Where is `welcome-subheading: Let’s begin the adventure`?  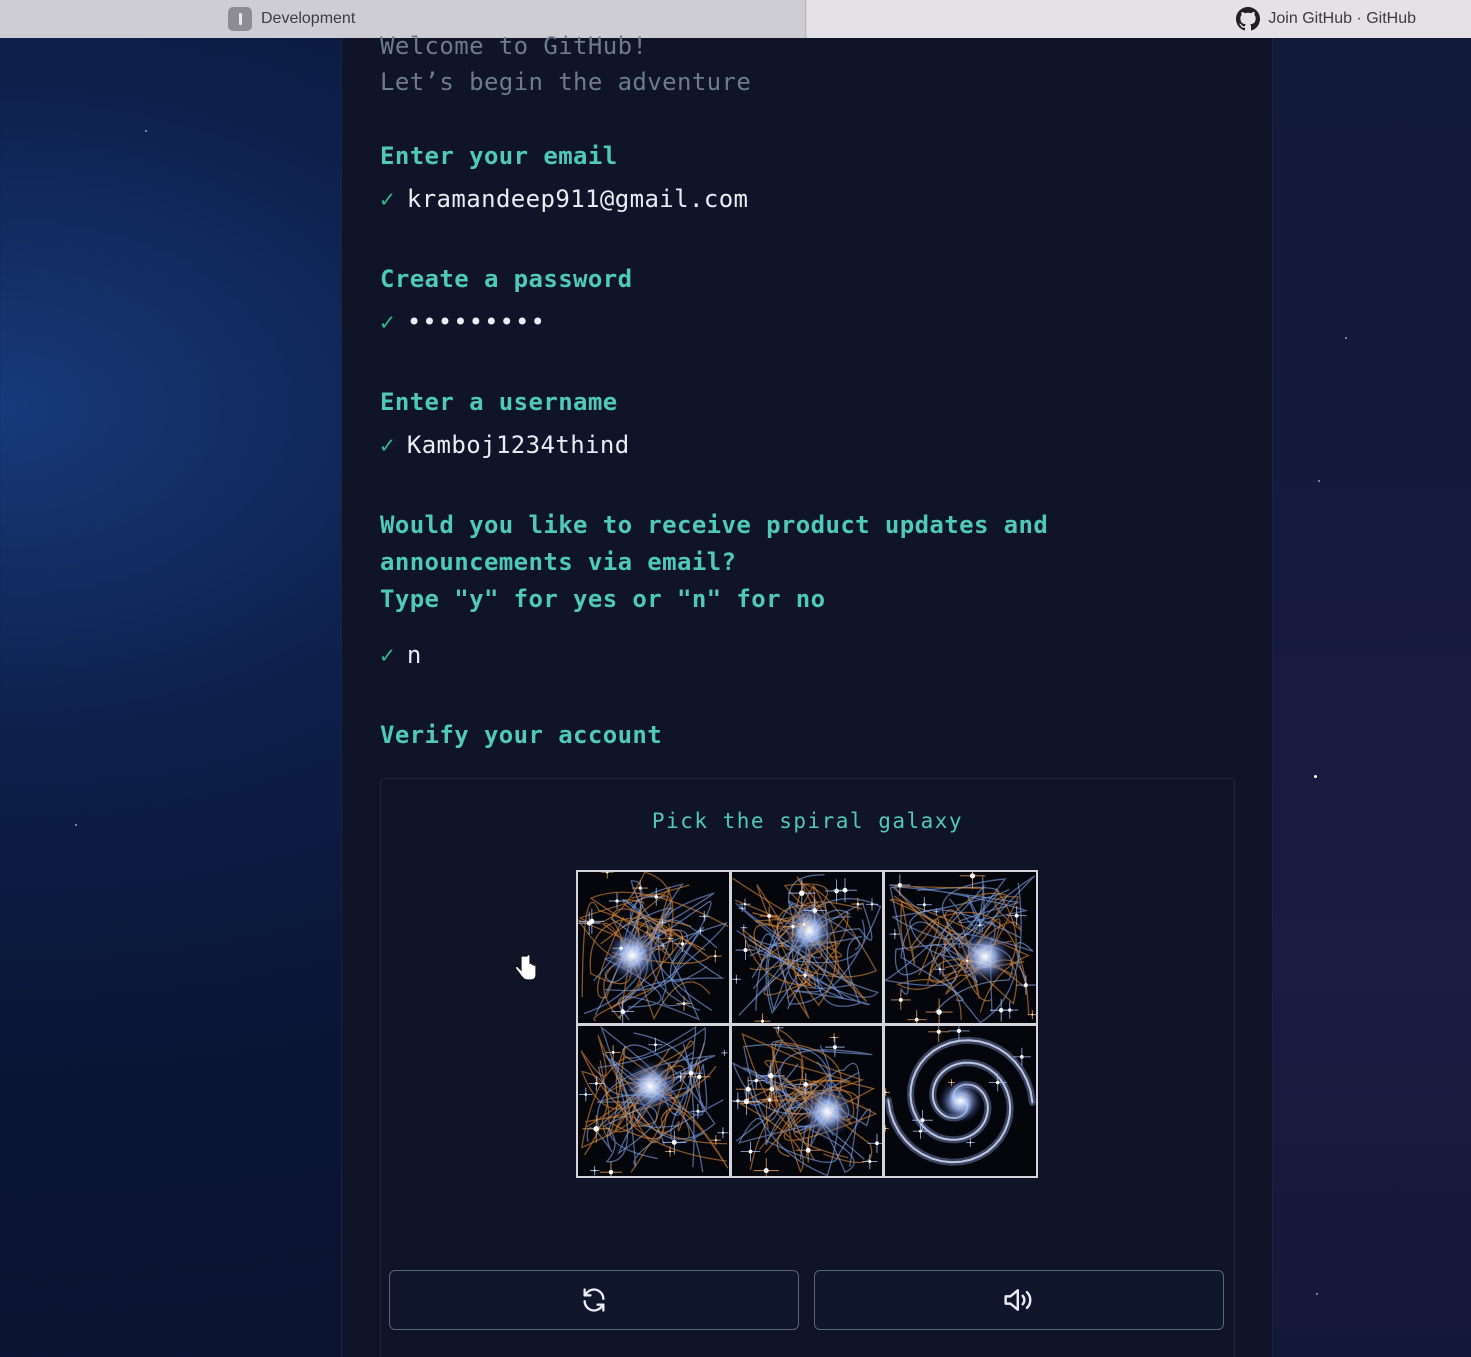 welcome-subheading: Let’s begin the adventure is located at coordinates (566, 82).